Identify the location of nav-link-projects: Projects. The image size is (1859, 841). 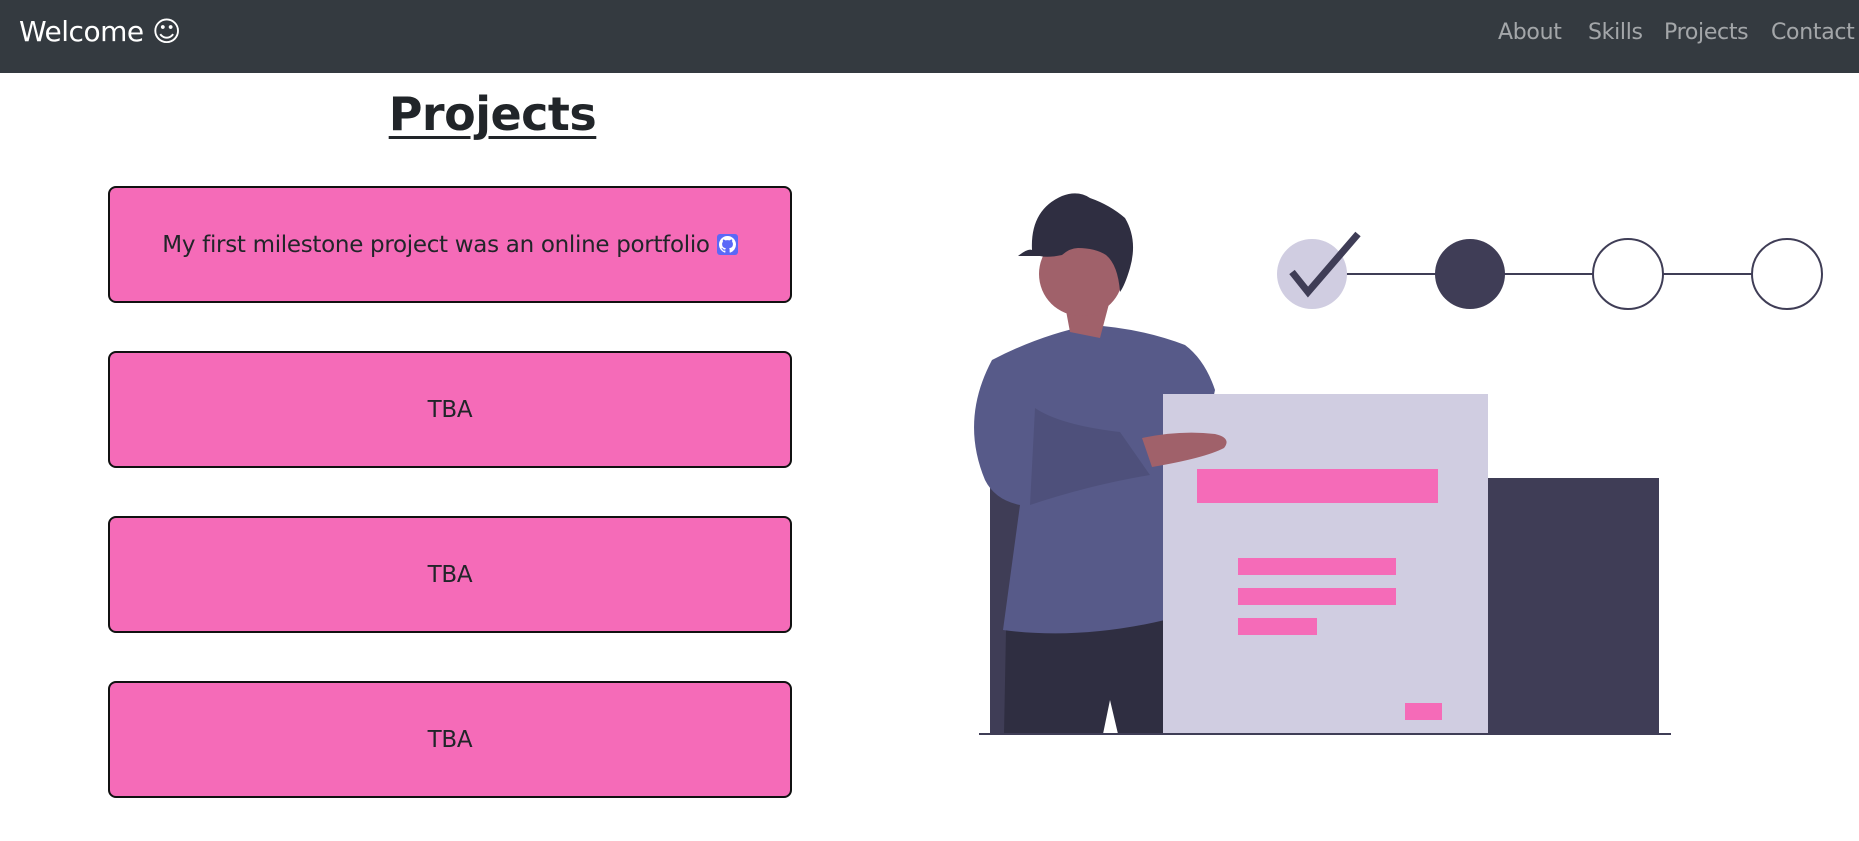
(1706, 33).